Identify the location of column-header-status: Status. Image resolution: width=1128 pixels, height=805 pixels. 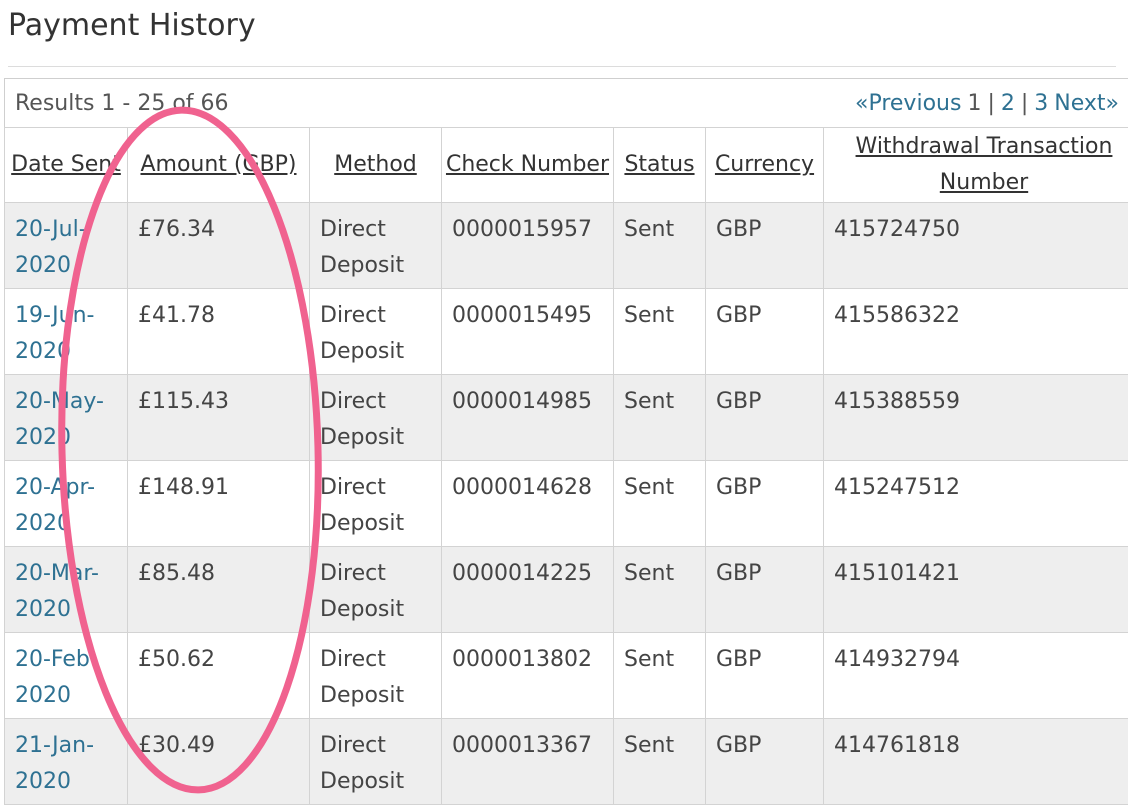
(659, 165).